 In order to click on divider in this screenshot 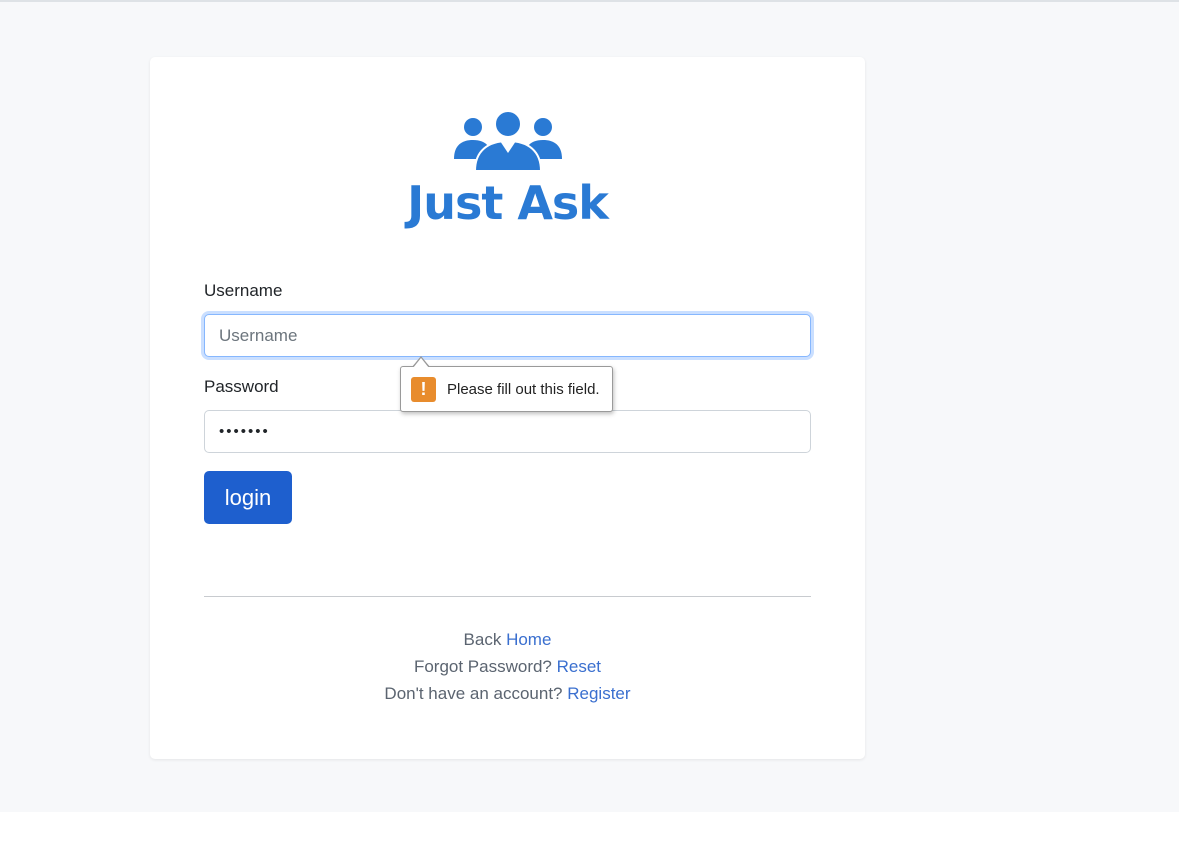, I will do `click(507, 596)`.